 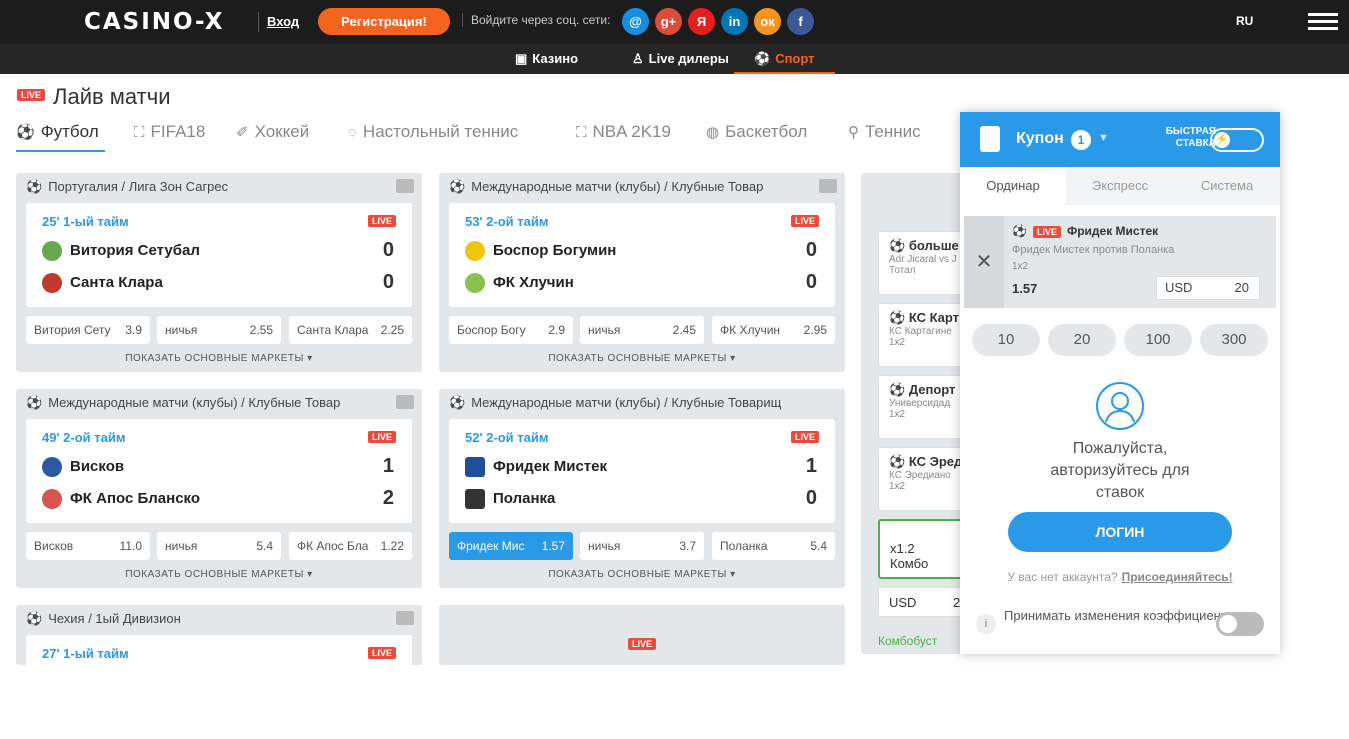 What do you see at coordinates (923, 335) in the screenshot?
I see `combo-item: ⚽ КС Карт КС Картагине 1x2` at bounding box center [923, 335].